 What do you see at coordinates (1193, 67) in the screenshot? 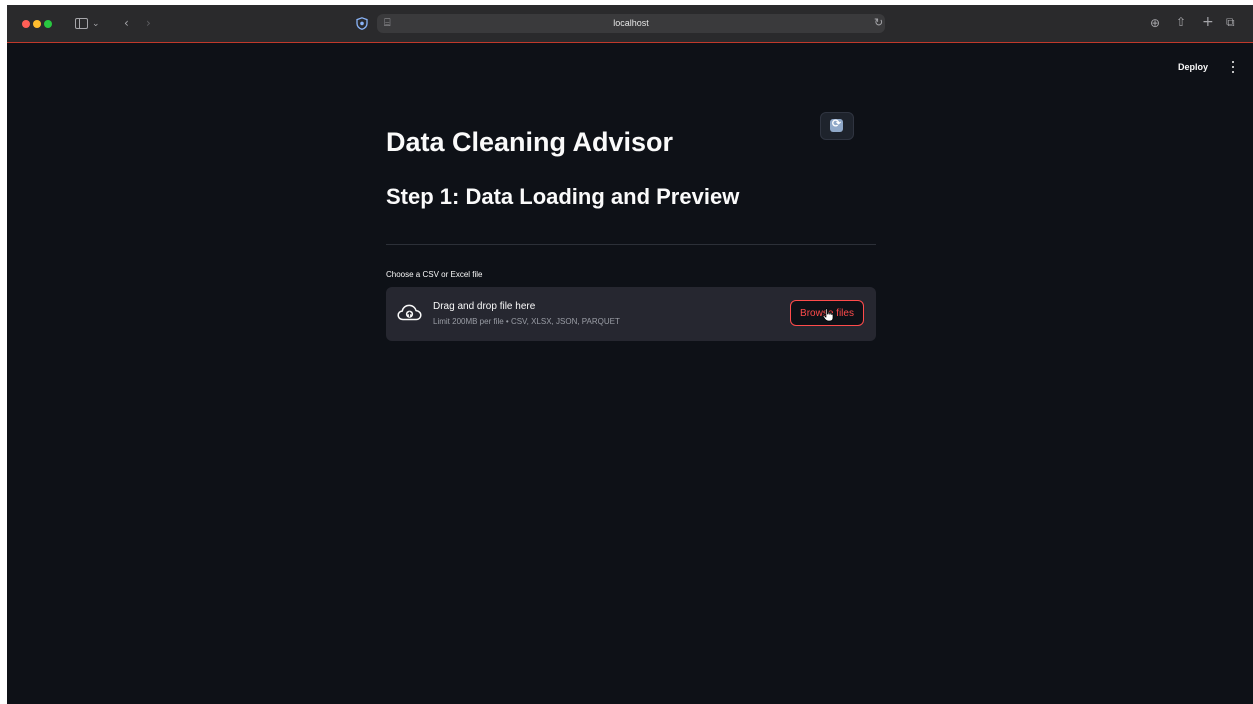
I see `deploy-button: Deploy` at bounding box center [1193, 67].